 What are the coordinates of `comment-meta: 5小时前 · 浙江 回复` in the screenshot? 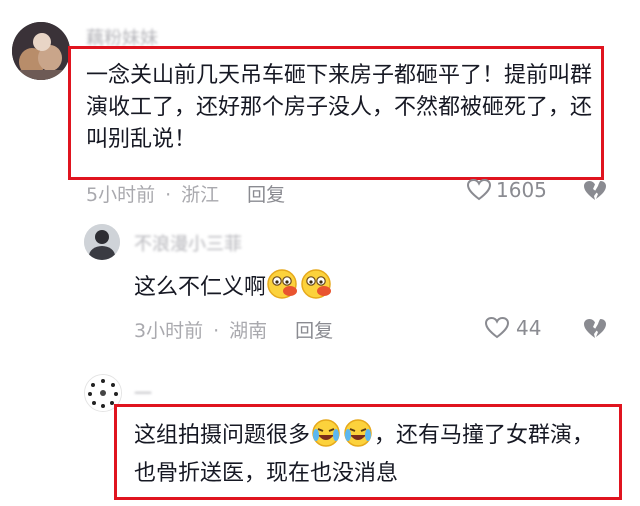 It's located at (185, 193).